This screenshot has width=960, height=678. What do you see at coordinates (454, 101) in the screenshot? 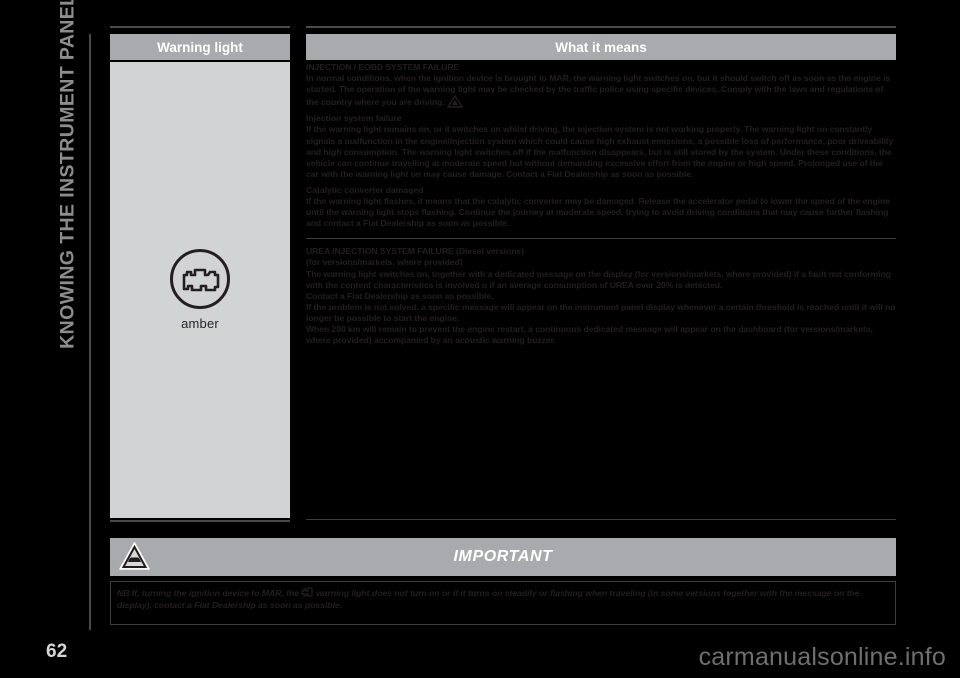
I see `warning-triangle-inline-icon` at bounding box center [454, 101].